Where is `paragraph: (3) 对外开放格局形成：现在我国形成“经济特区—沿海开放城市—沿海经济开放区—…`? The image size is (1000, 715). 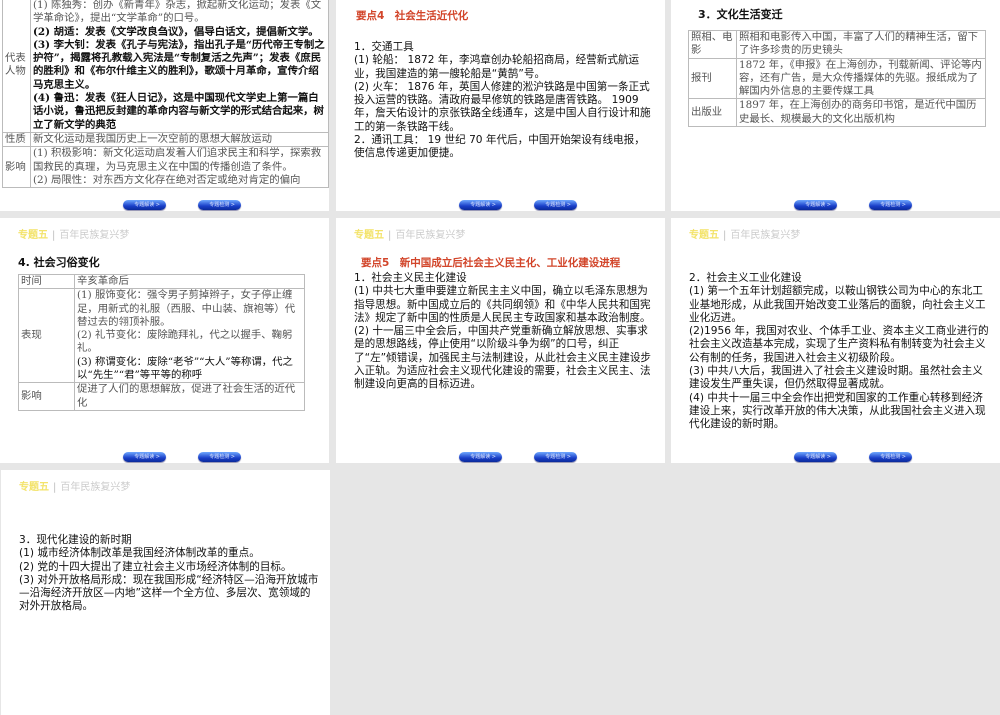 paragraph: (3) 对外开放格局形成：现在我国形成“经济特区—沿海开放城市—沿海经济开放区—… is located at coordinates (169, 593).